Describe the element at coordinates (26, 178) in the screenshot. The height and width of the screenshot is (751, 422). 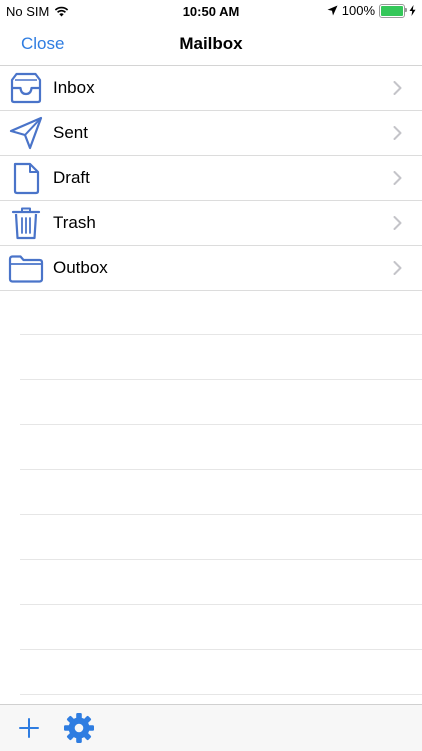
I see `document-icon` at that location.